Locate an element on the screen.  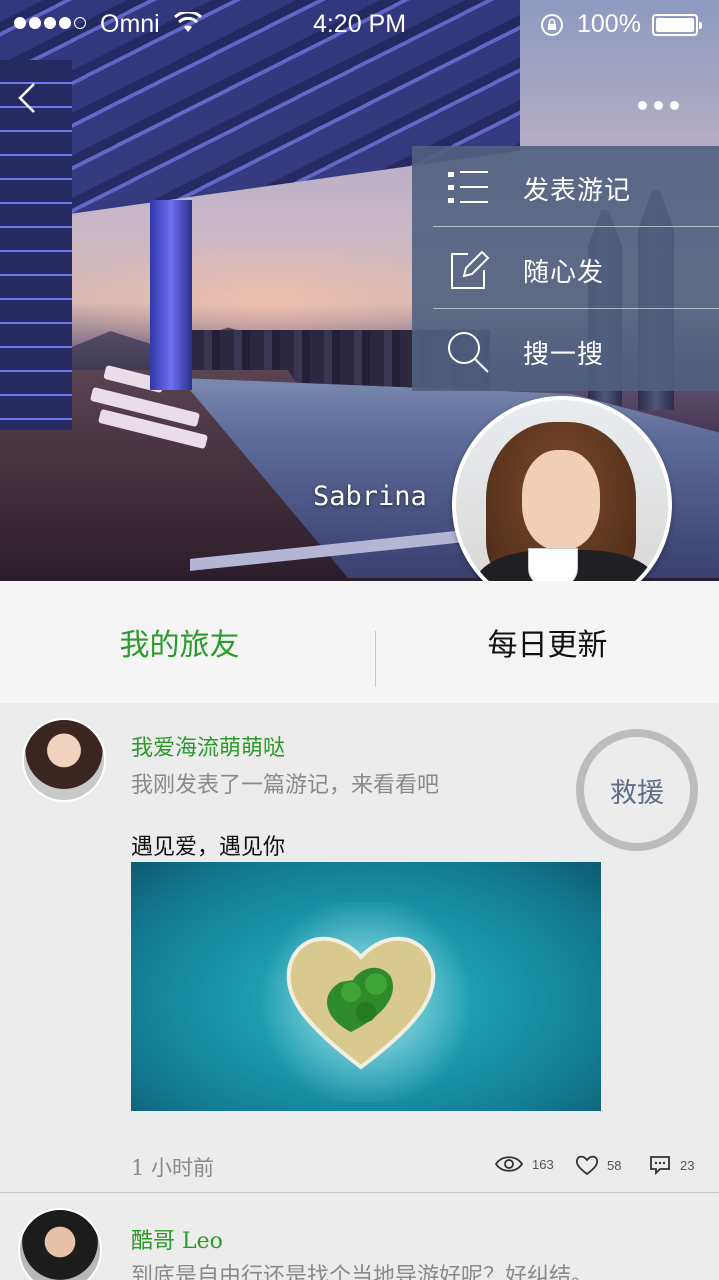
menu-item-quick-post: 随心发 is located at coordinates (565, 269).